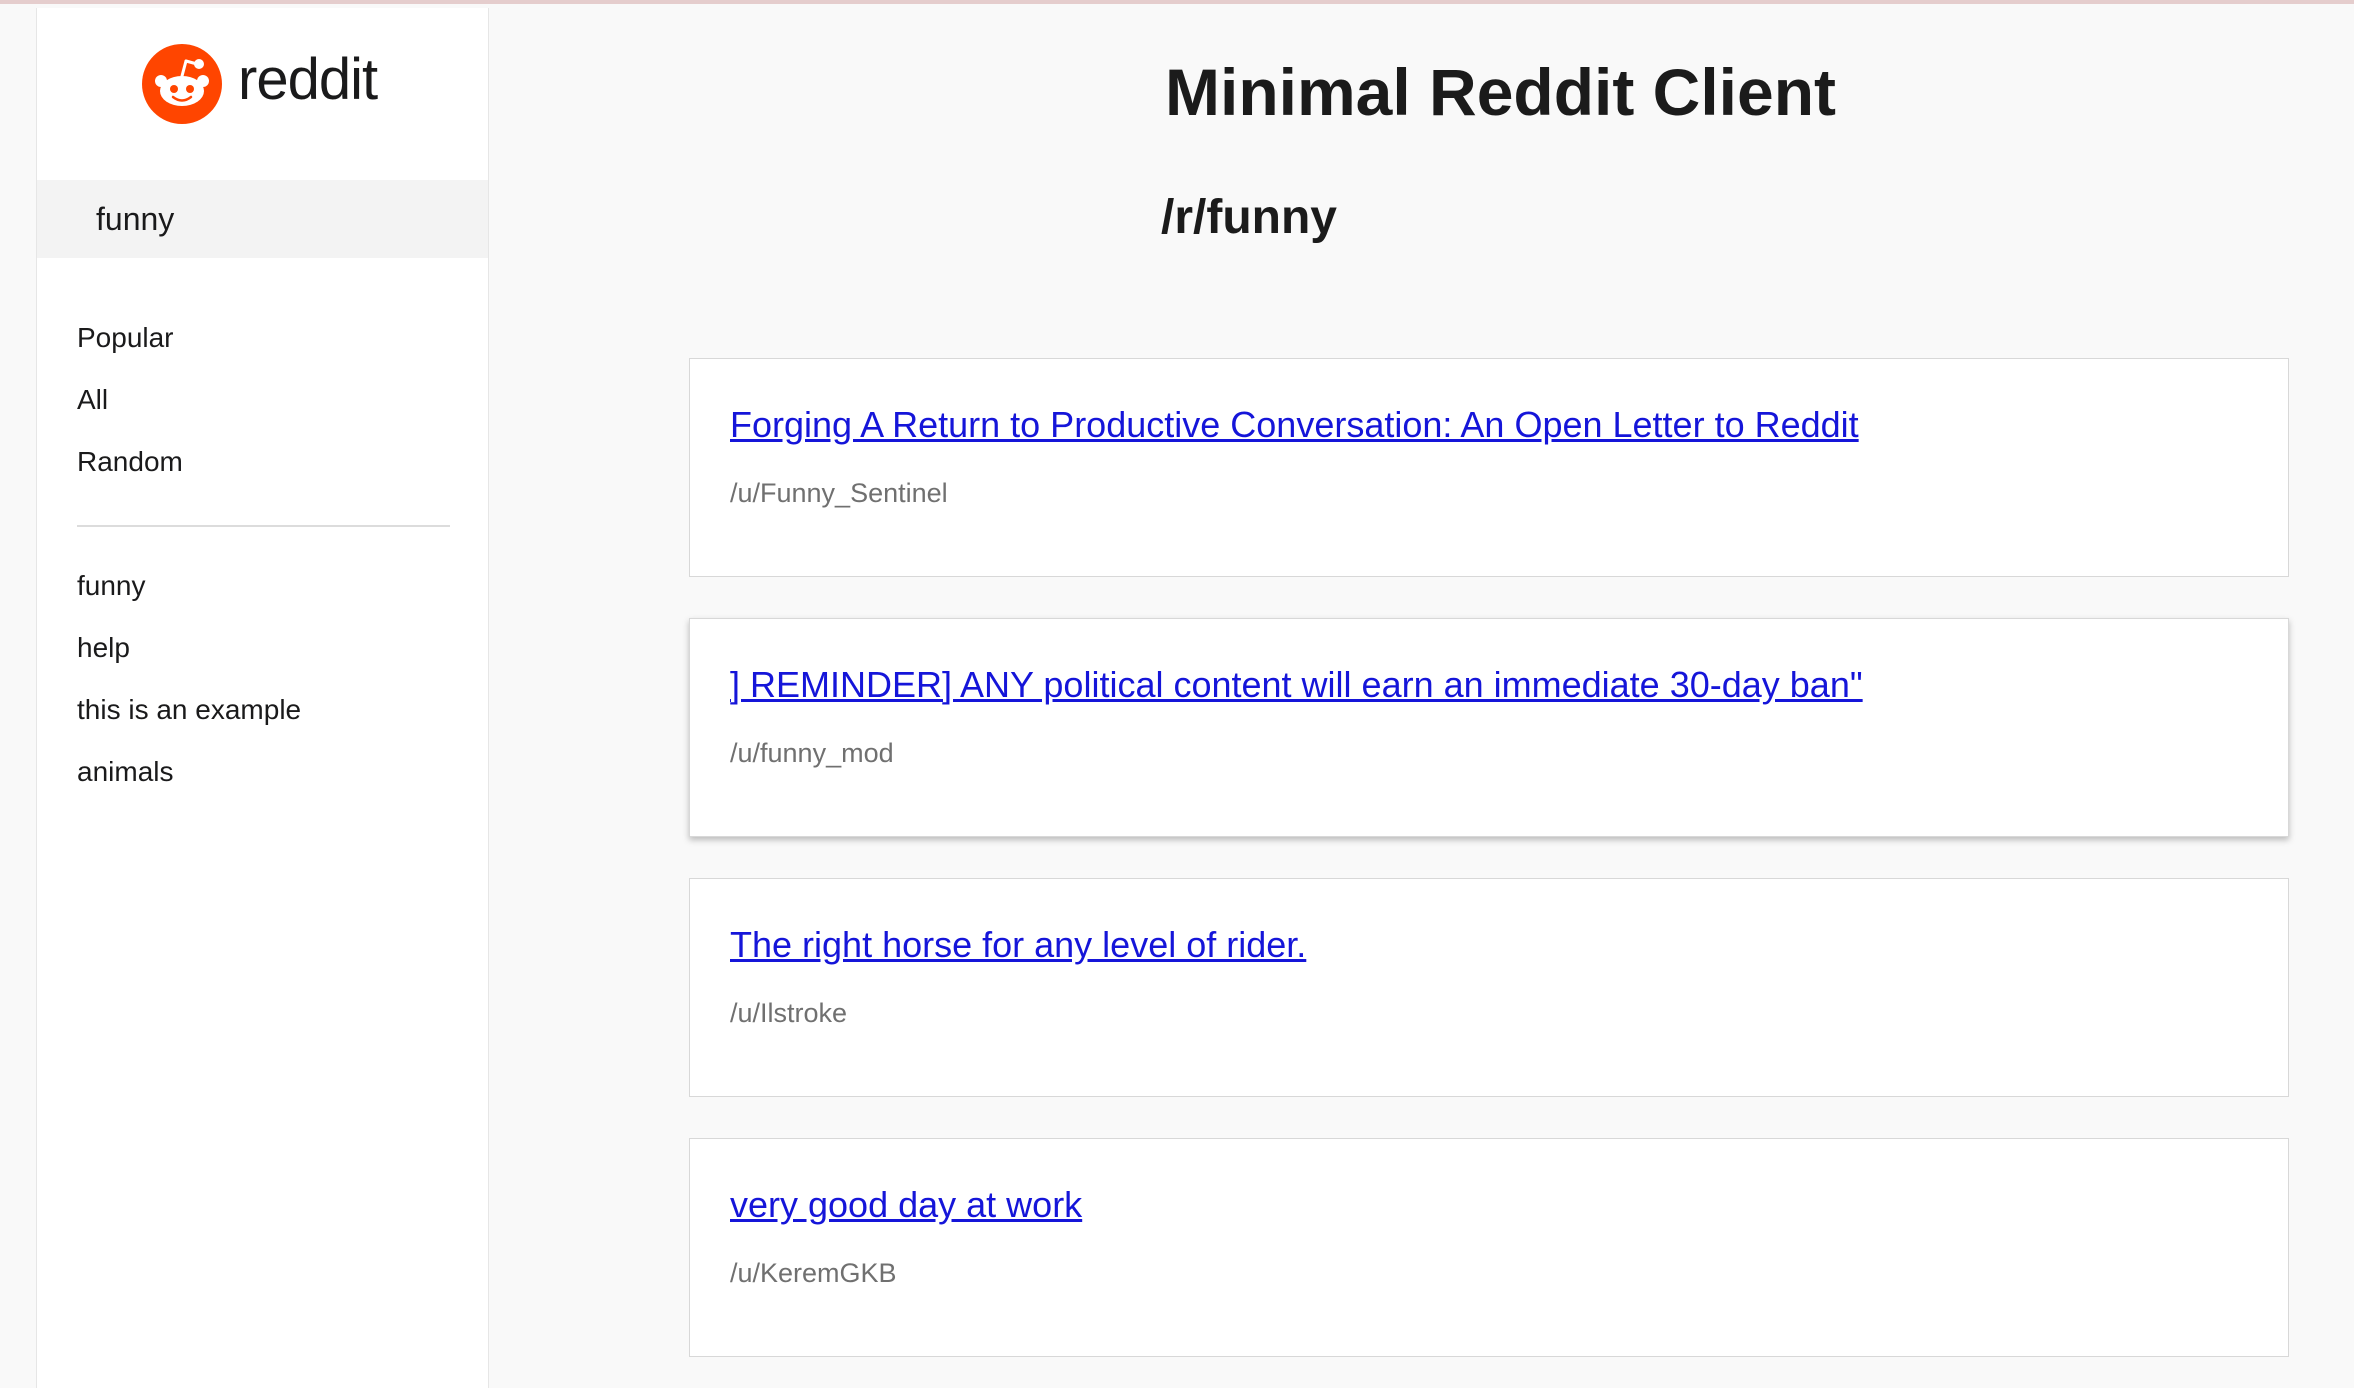  I want to click on nav-item-random: Random, so click(130, 473).